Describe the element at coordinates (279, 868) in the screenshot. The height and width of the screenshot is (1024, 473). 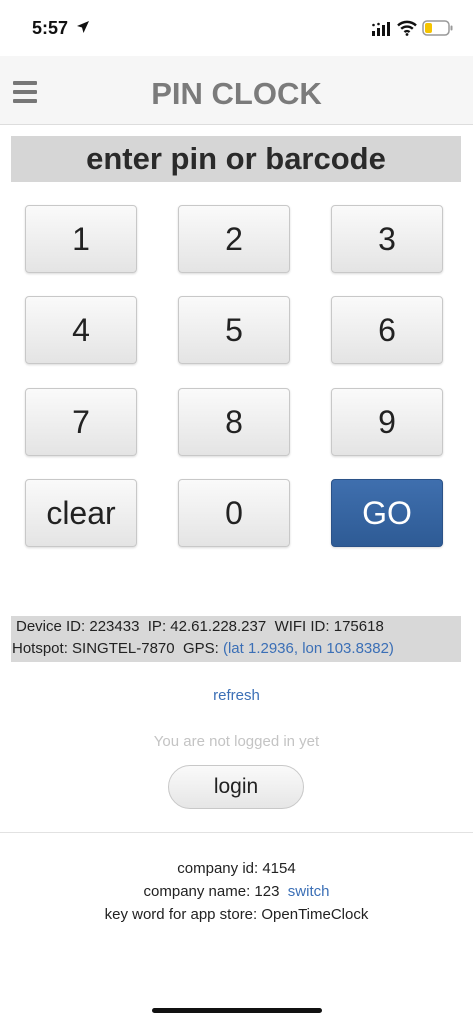
I see `company-id-value: 4154` at that location.